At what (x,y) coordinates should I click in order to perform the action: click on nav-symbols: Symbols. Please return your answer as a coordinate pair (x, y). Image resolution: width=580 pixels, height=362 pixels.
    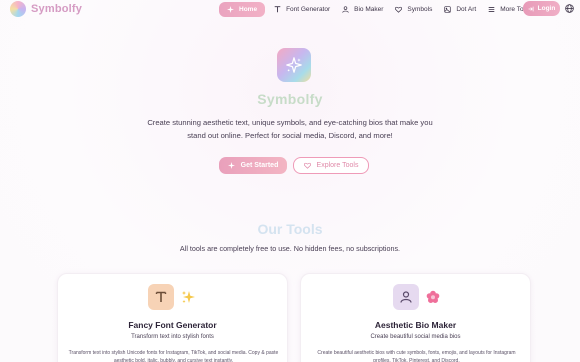
    Looking at the image, I should click on (413, 9).